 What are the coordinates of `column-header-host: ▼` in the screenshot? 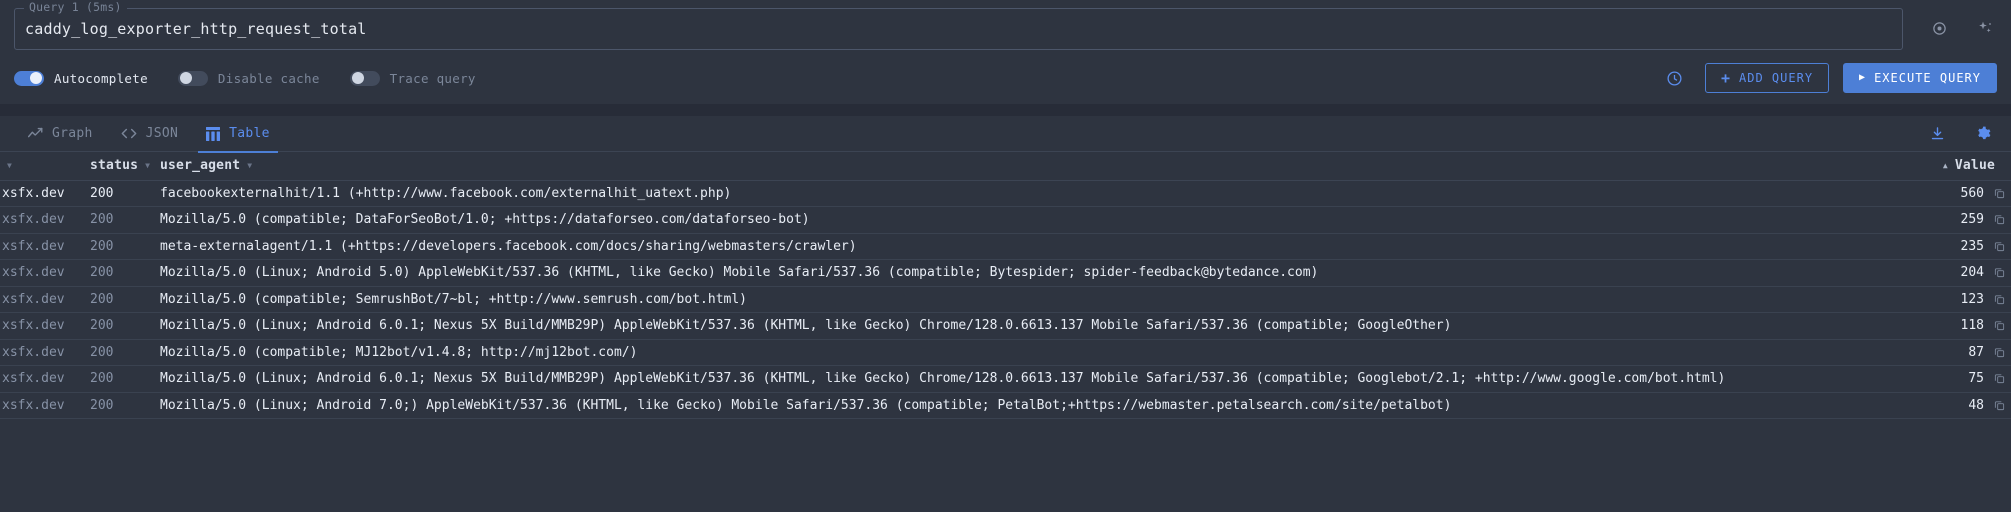 It's located at (45, 166).